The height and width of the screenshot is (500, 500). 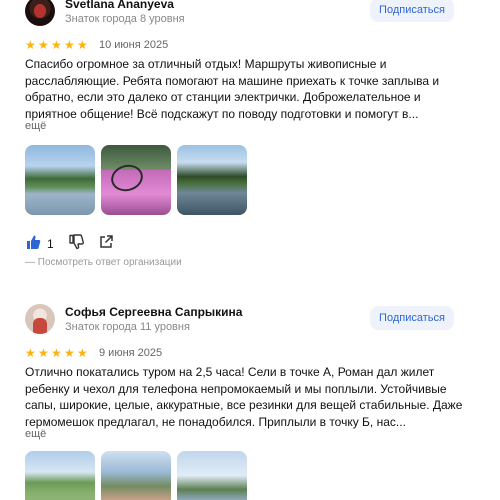 I want to click on dislike-button, so click(x=76, y=244).